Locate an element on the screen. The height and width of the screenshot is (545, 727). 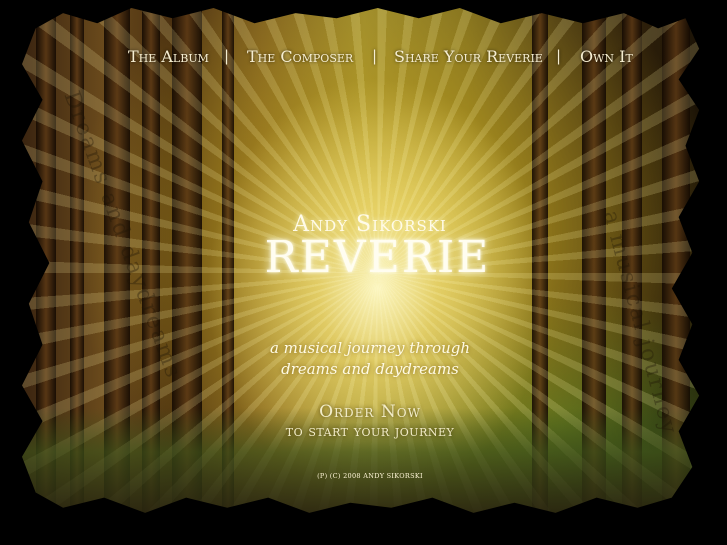
nav-link-the-composer: The Composer is located at coordinates (300, 56).